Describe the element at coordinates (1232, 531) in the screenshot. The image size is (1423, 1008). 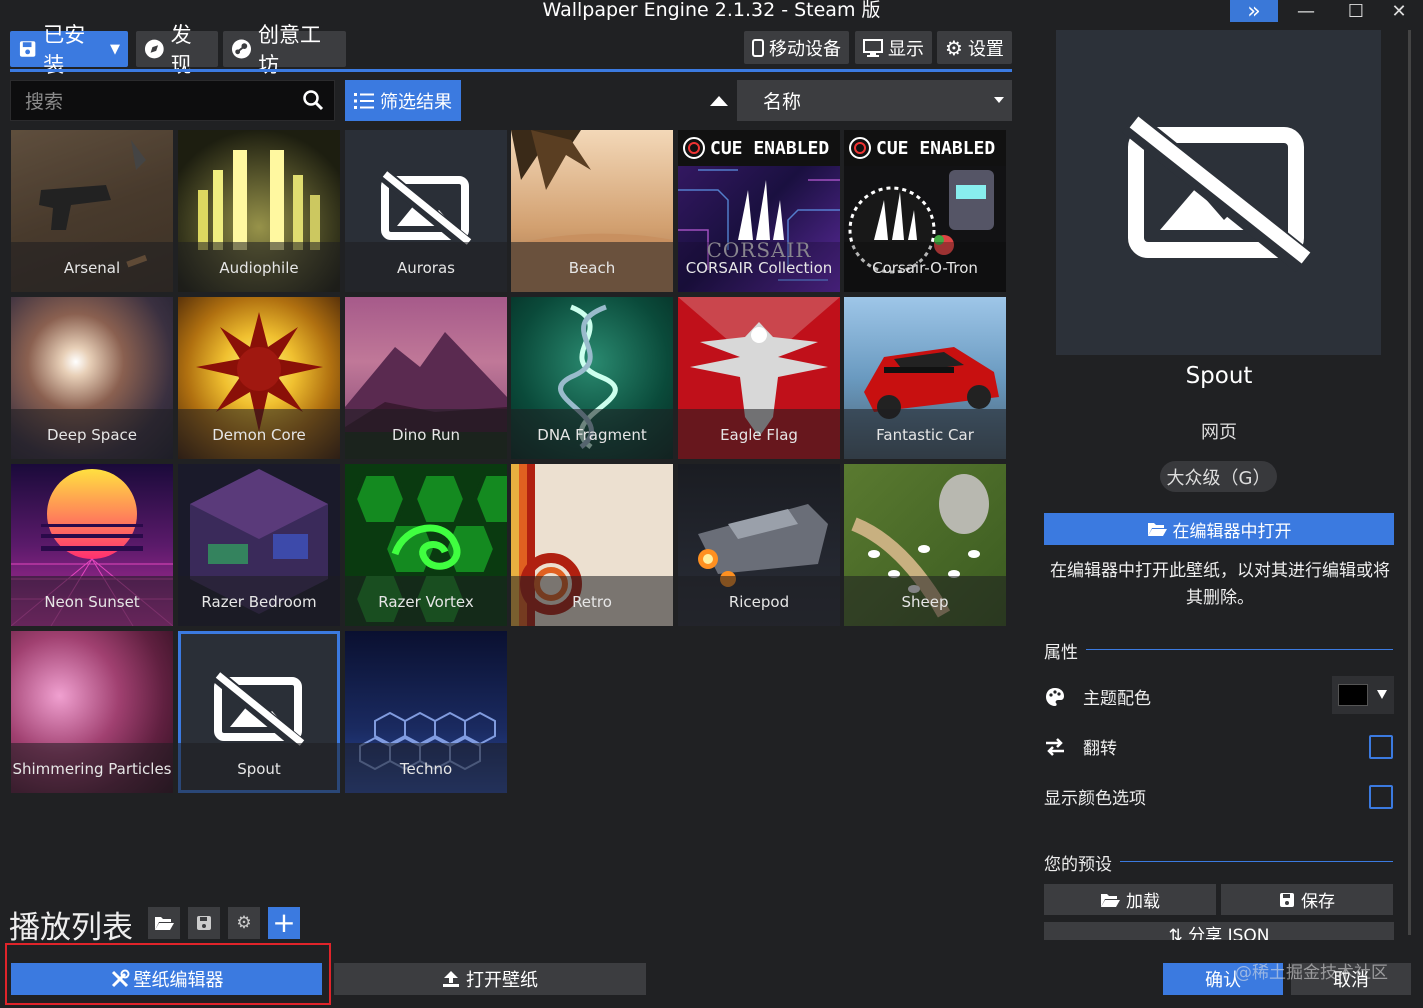
I see `open-in-editor-label: 在编辑器中打开` at that location.